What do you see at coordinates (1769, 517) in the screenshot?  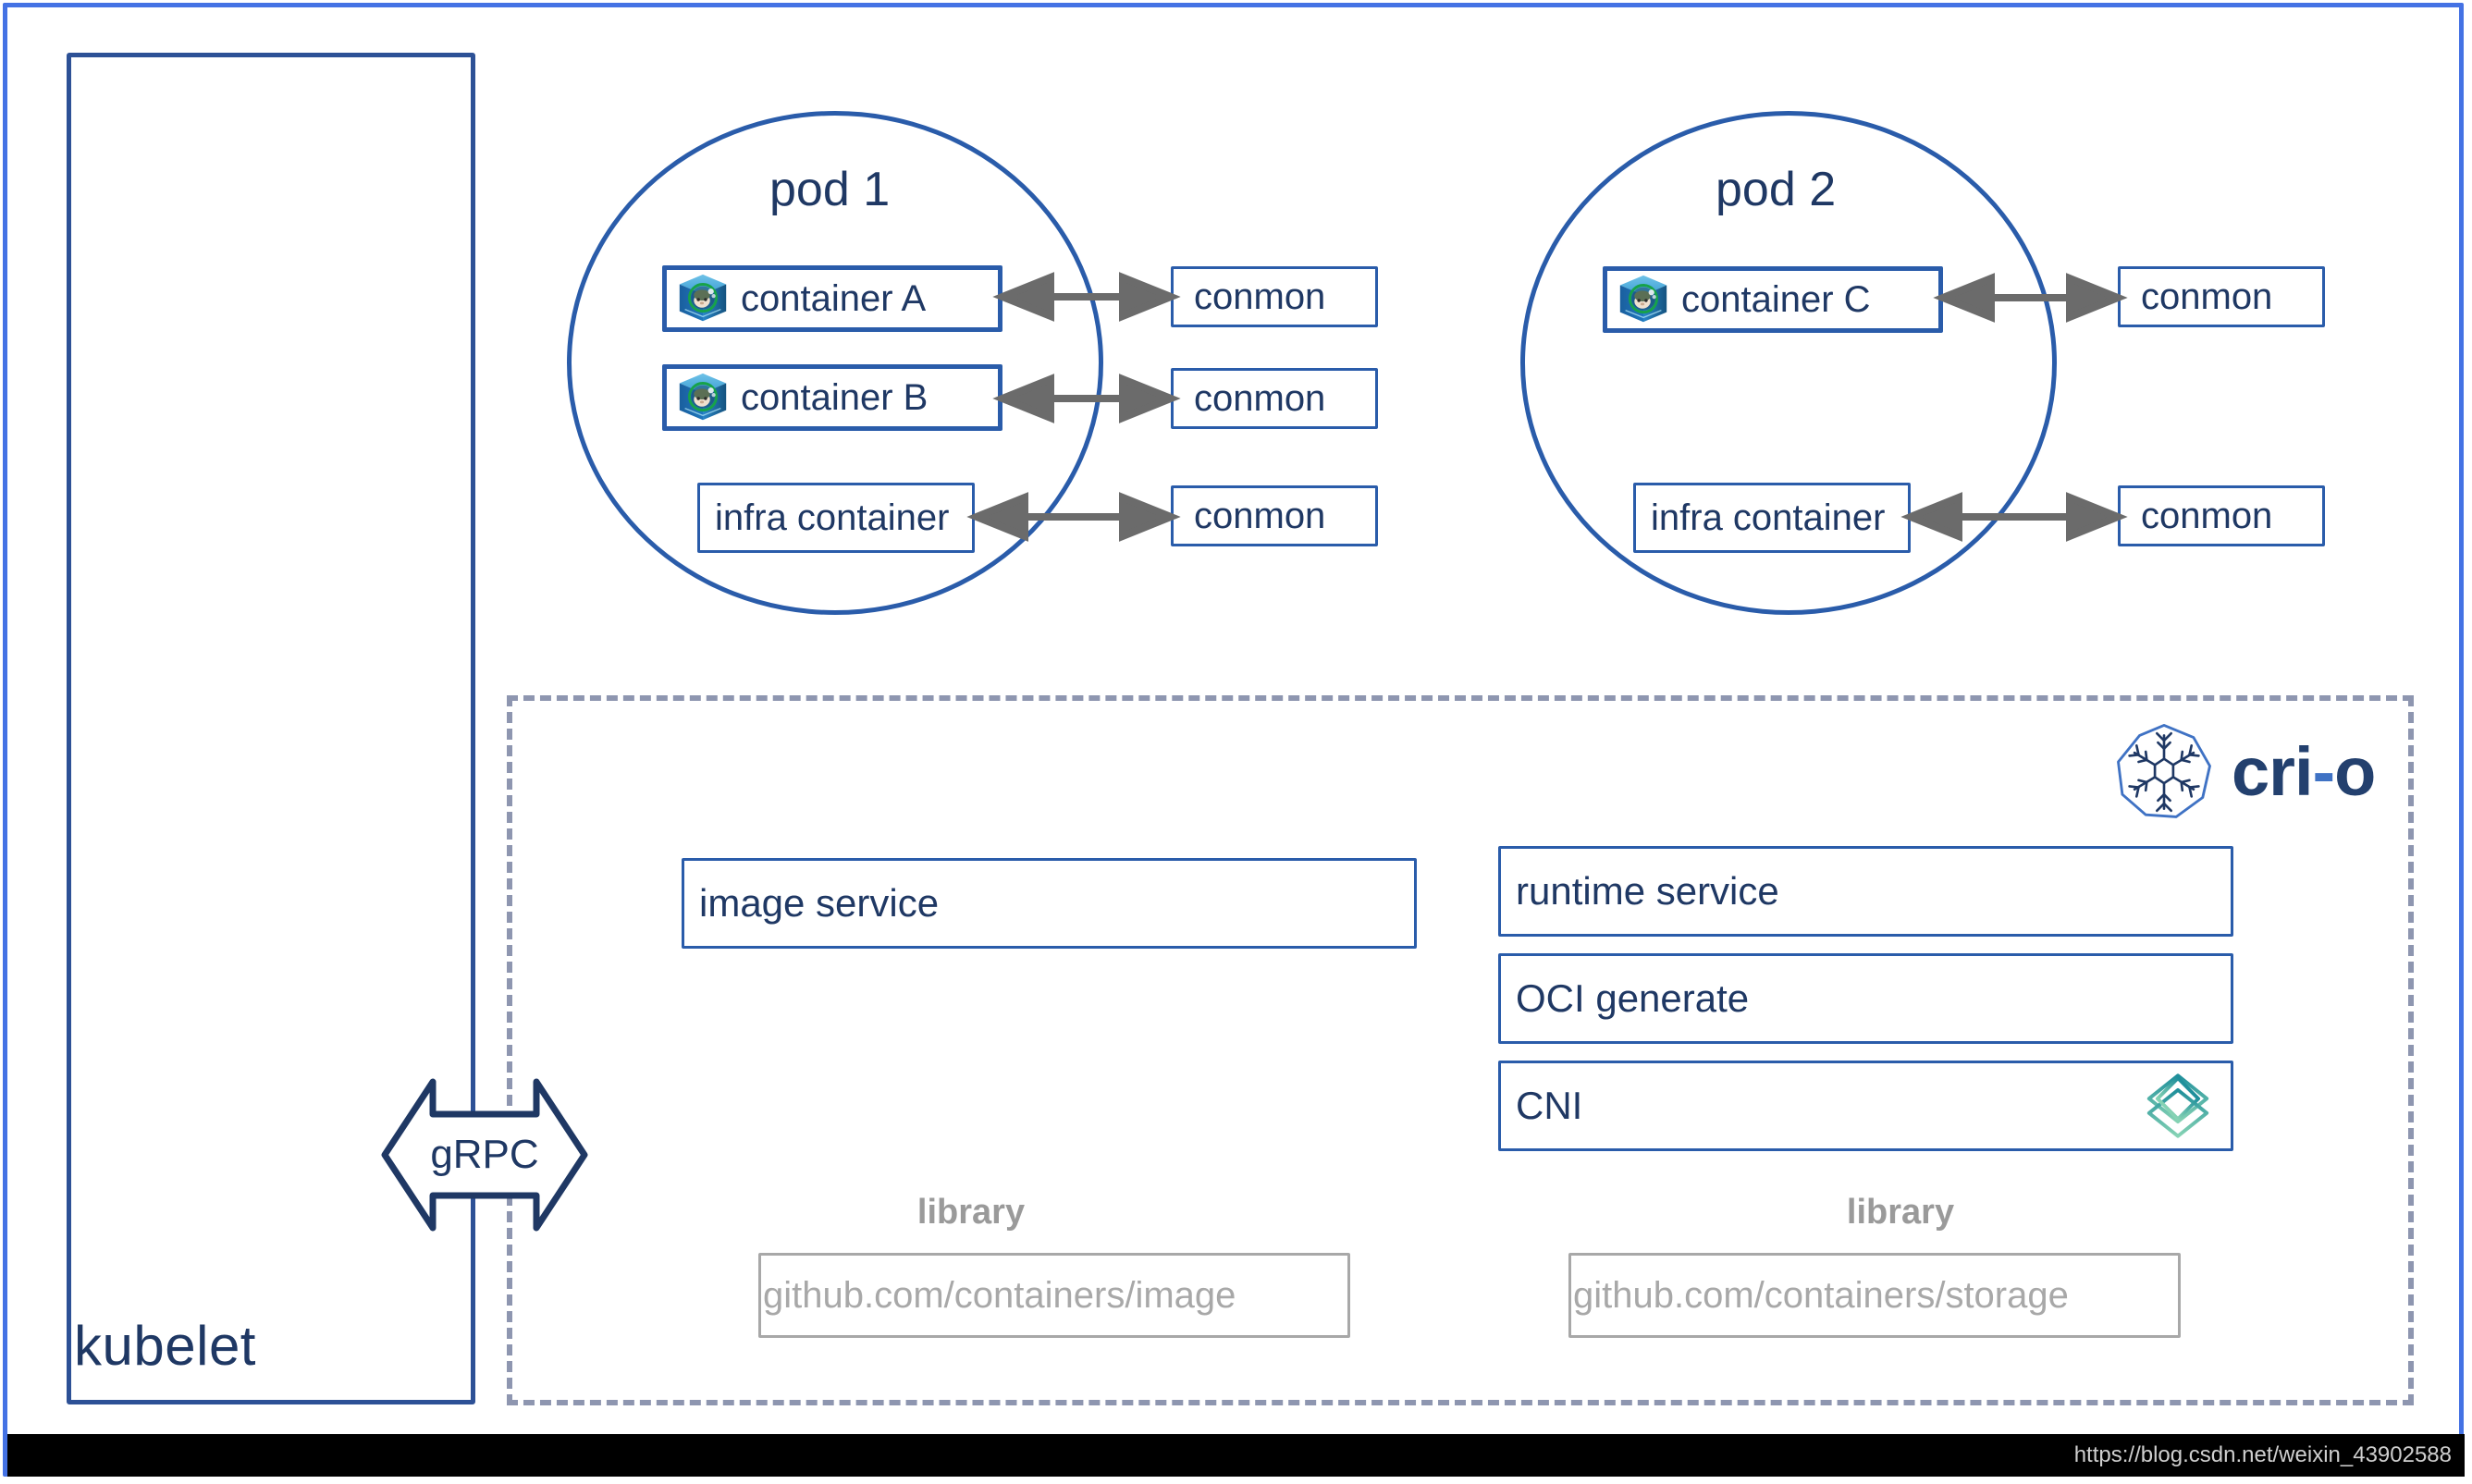 I see `pod-2-infra-container-label: infra container` at bounding box center [1769, 517].